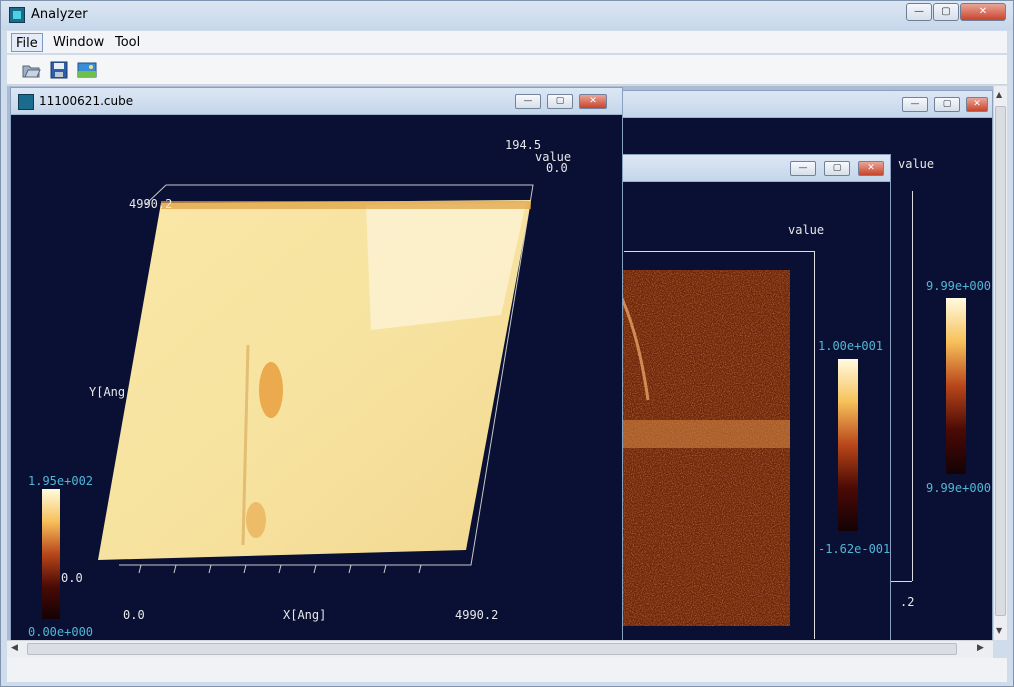  Describe the element at coordinates (72, 578) in the screenshot. I see `z-bottom-label: 0.0` at that location.